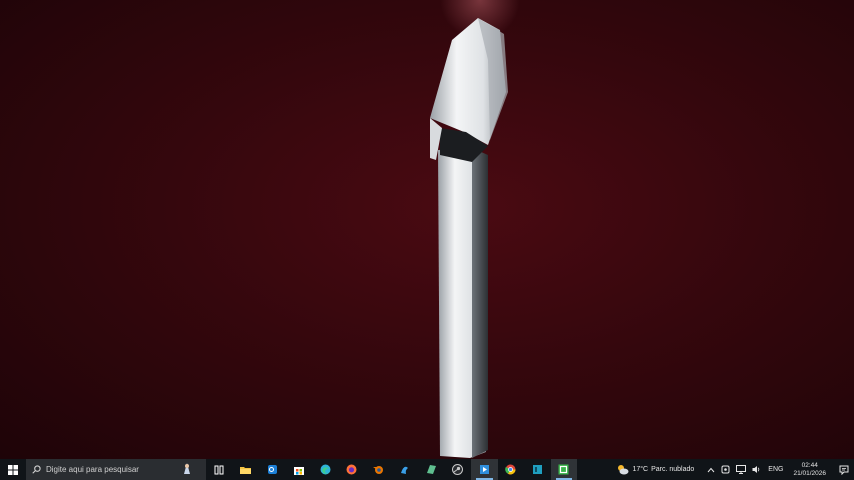 This screenshot has width=854, height=480. I want to click on clock: 02:44 21/01/2026, so click(809, 470).